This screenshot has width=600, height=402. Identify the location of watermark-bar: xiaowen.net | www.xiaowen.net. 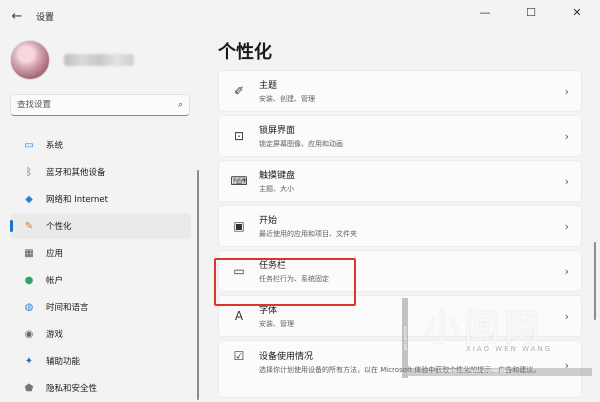
(500, 372).